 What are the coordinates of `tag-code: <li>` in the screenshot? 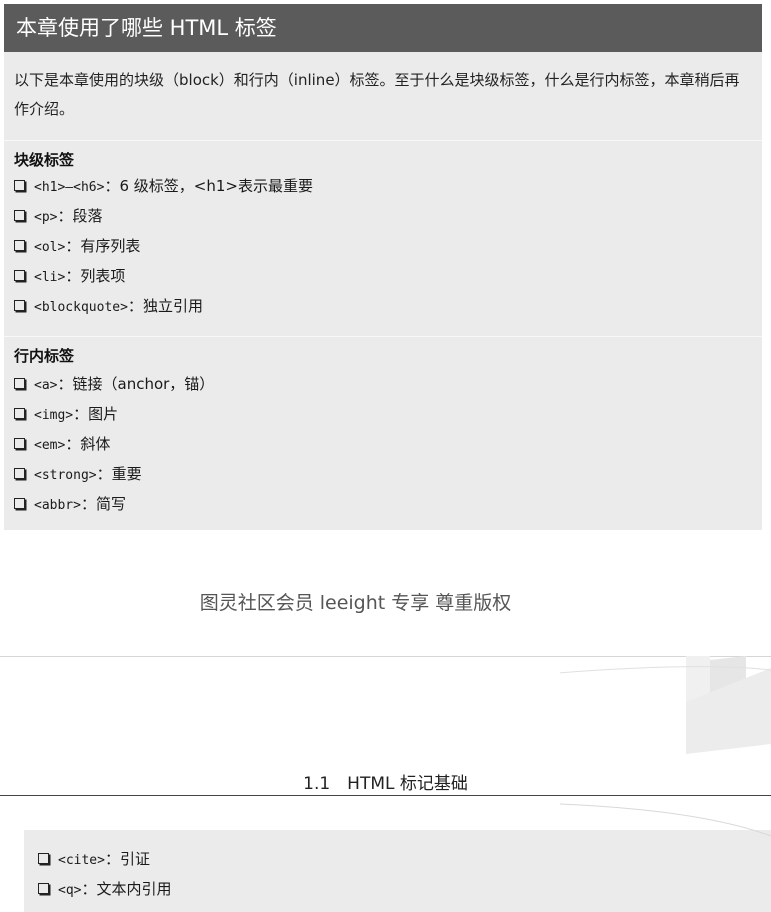 It's located at (50, 277).